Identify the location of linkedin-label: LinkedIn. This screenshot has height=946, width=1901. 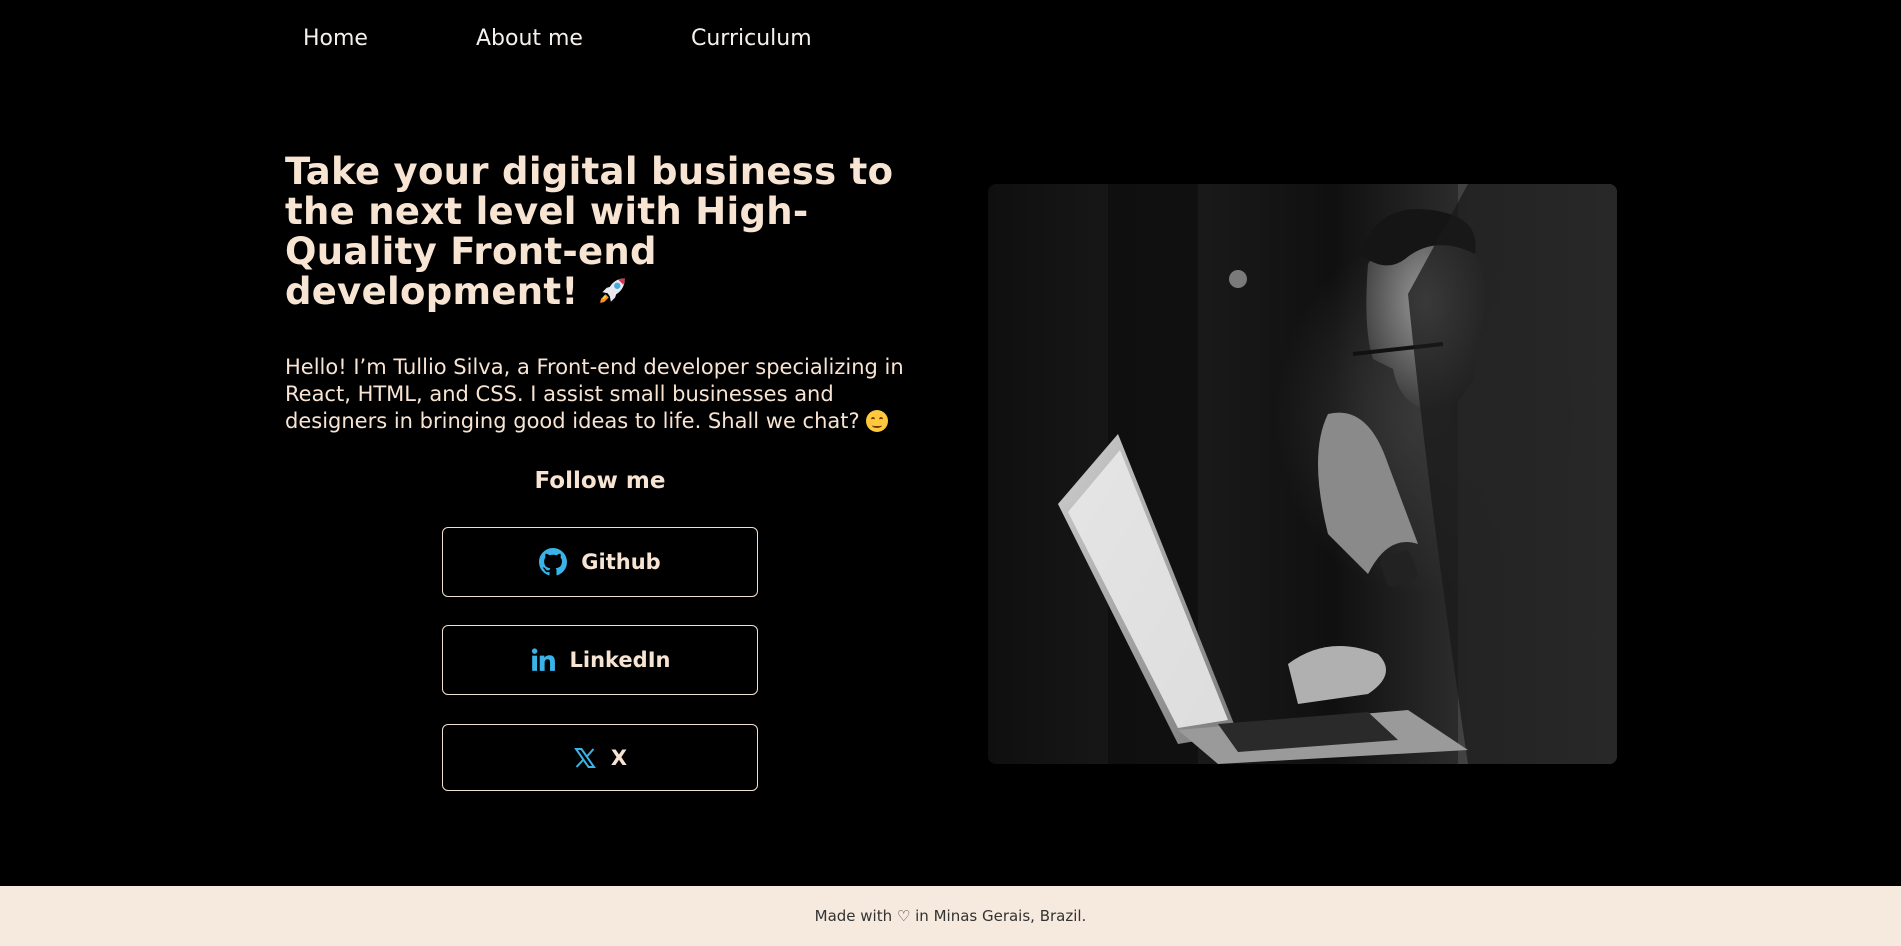
(620, 660).